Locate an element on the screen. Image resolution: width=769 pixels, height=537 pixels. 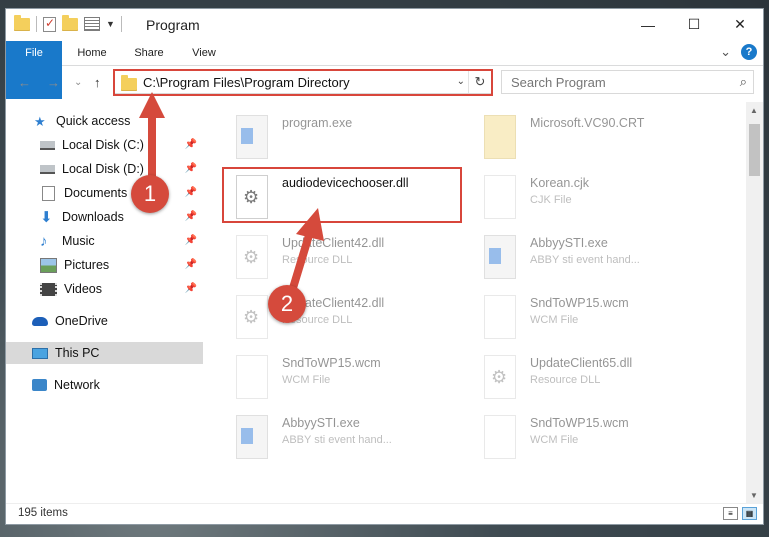
arrow-step-1-head is located at coordinates (152, 105).